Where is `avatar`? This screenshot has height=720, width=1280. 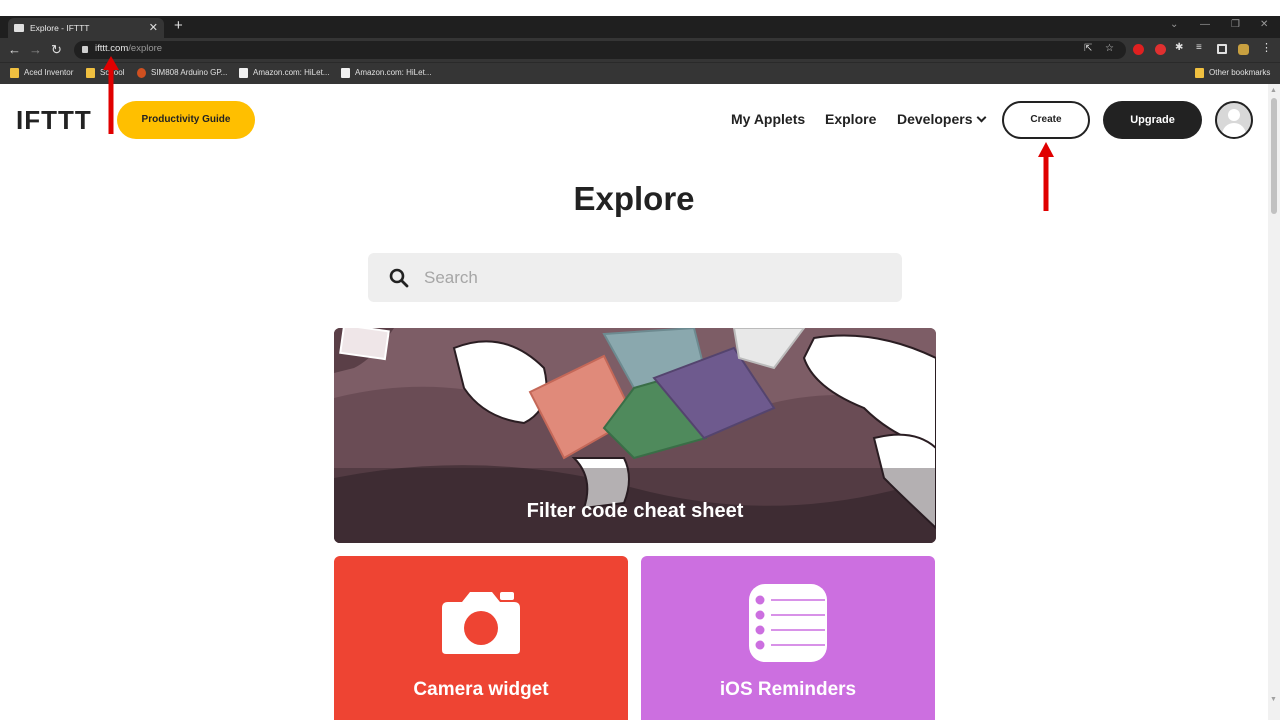
avatar is located at coordinates (1234, 120).